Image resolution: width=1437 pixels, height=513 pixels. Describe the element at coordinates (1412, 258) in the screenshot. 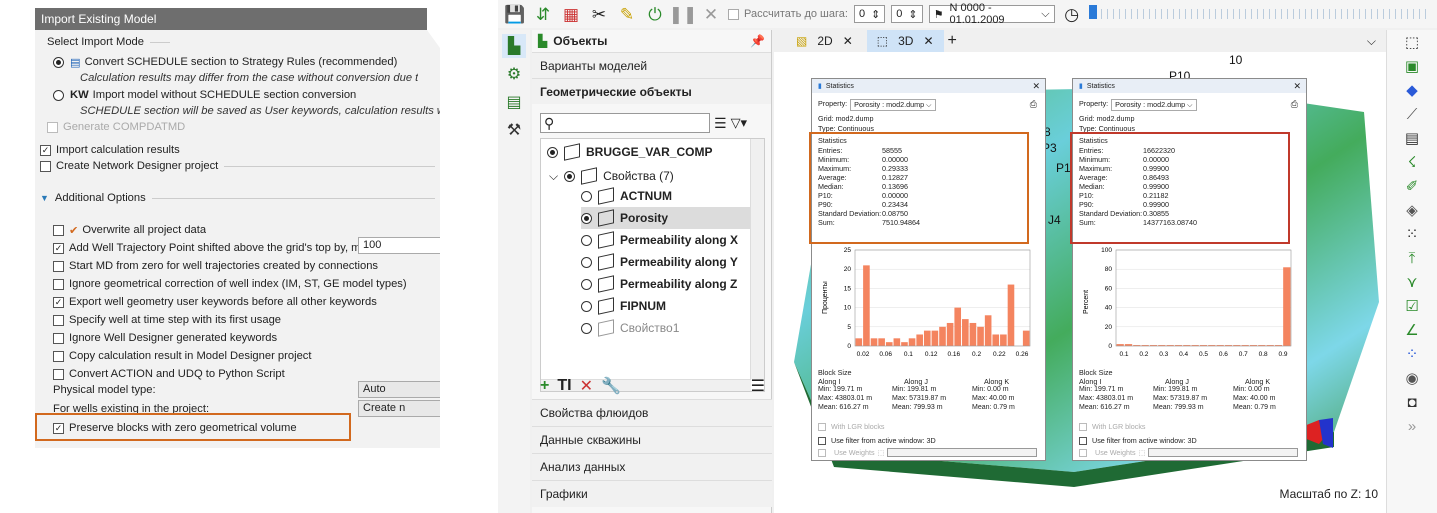

I see `well-icon: ⤒` at that location.